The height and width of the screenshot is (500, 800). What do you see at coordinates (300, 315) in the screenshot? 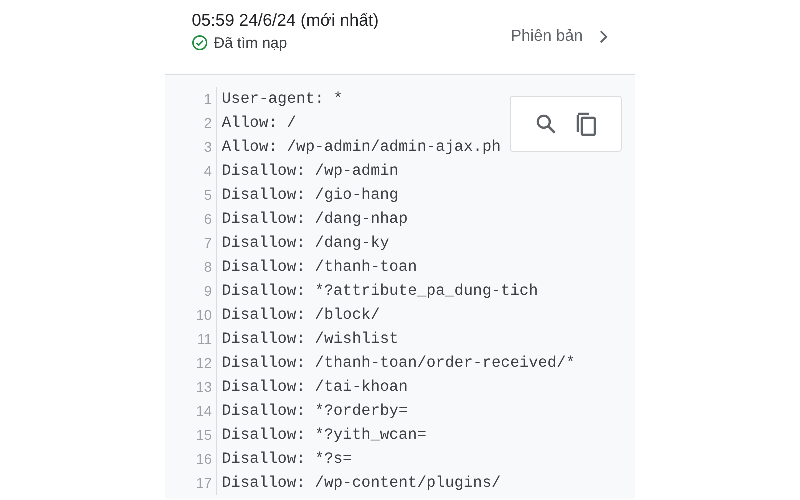
I see `code-line: Disallow: /block/` at bounding box center [300, 315].